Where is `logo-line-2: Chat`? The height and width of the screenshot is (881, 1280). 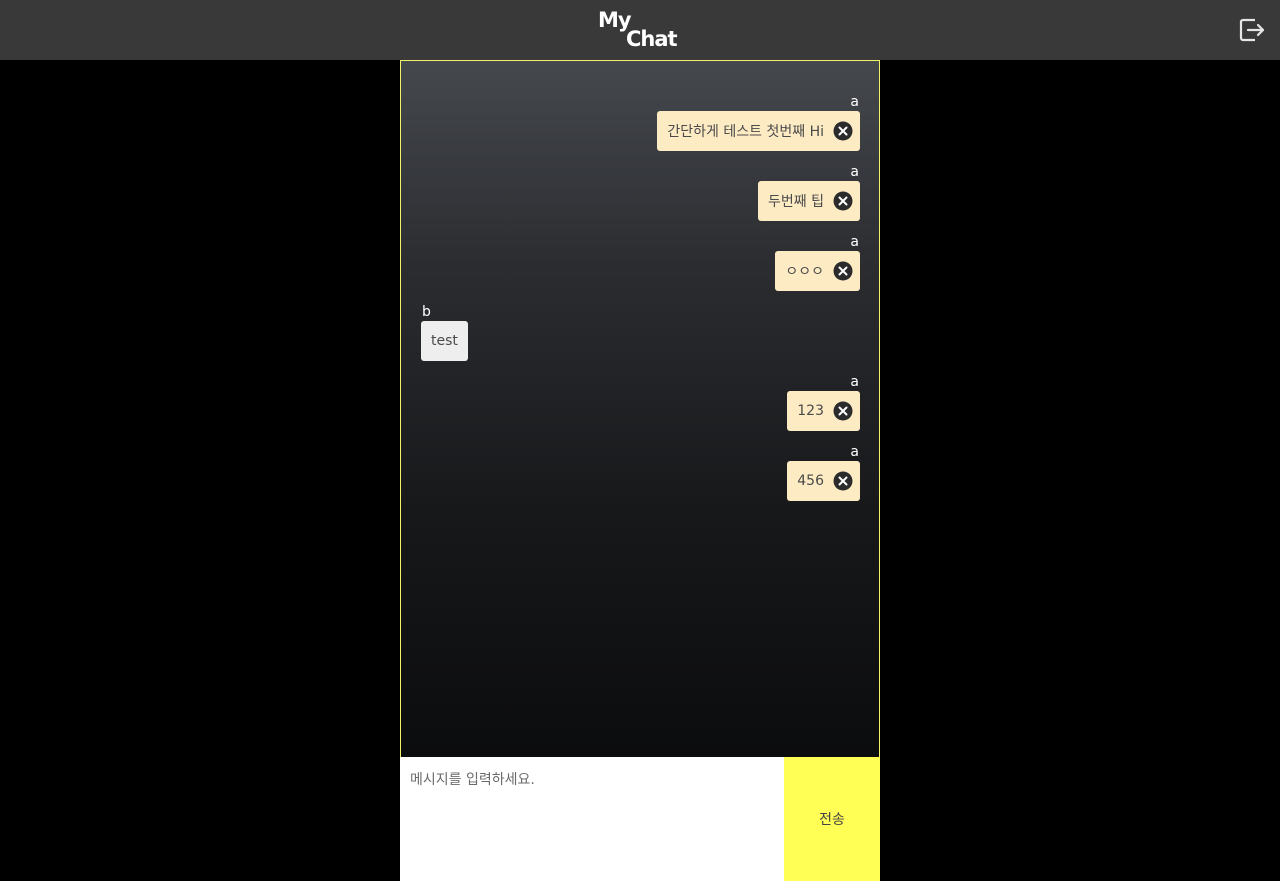 logo-line-2: Chat is located at coordinates (652, 39).